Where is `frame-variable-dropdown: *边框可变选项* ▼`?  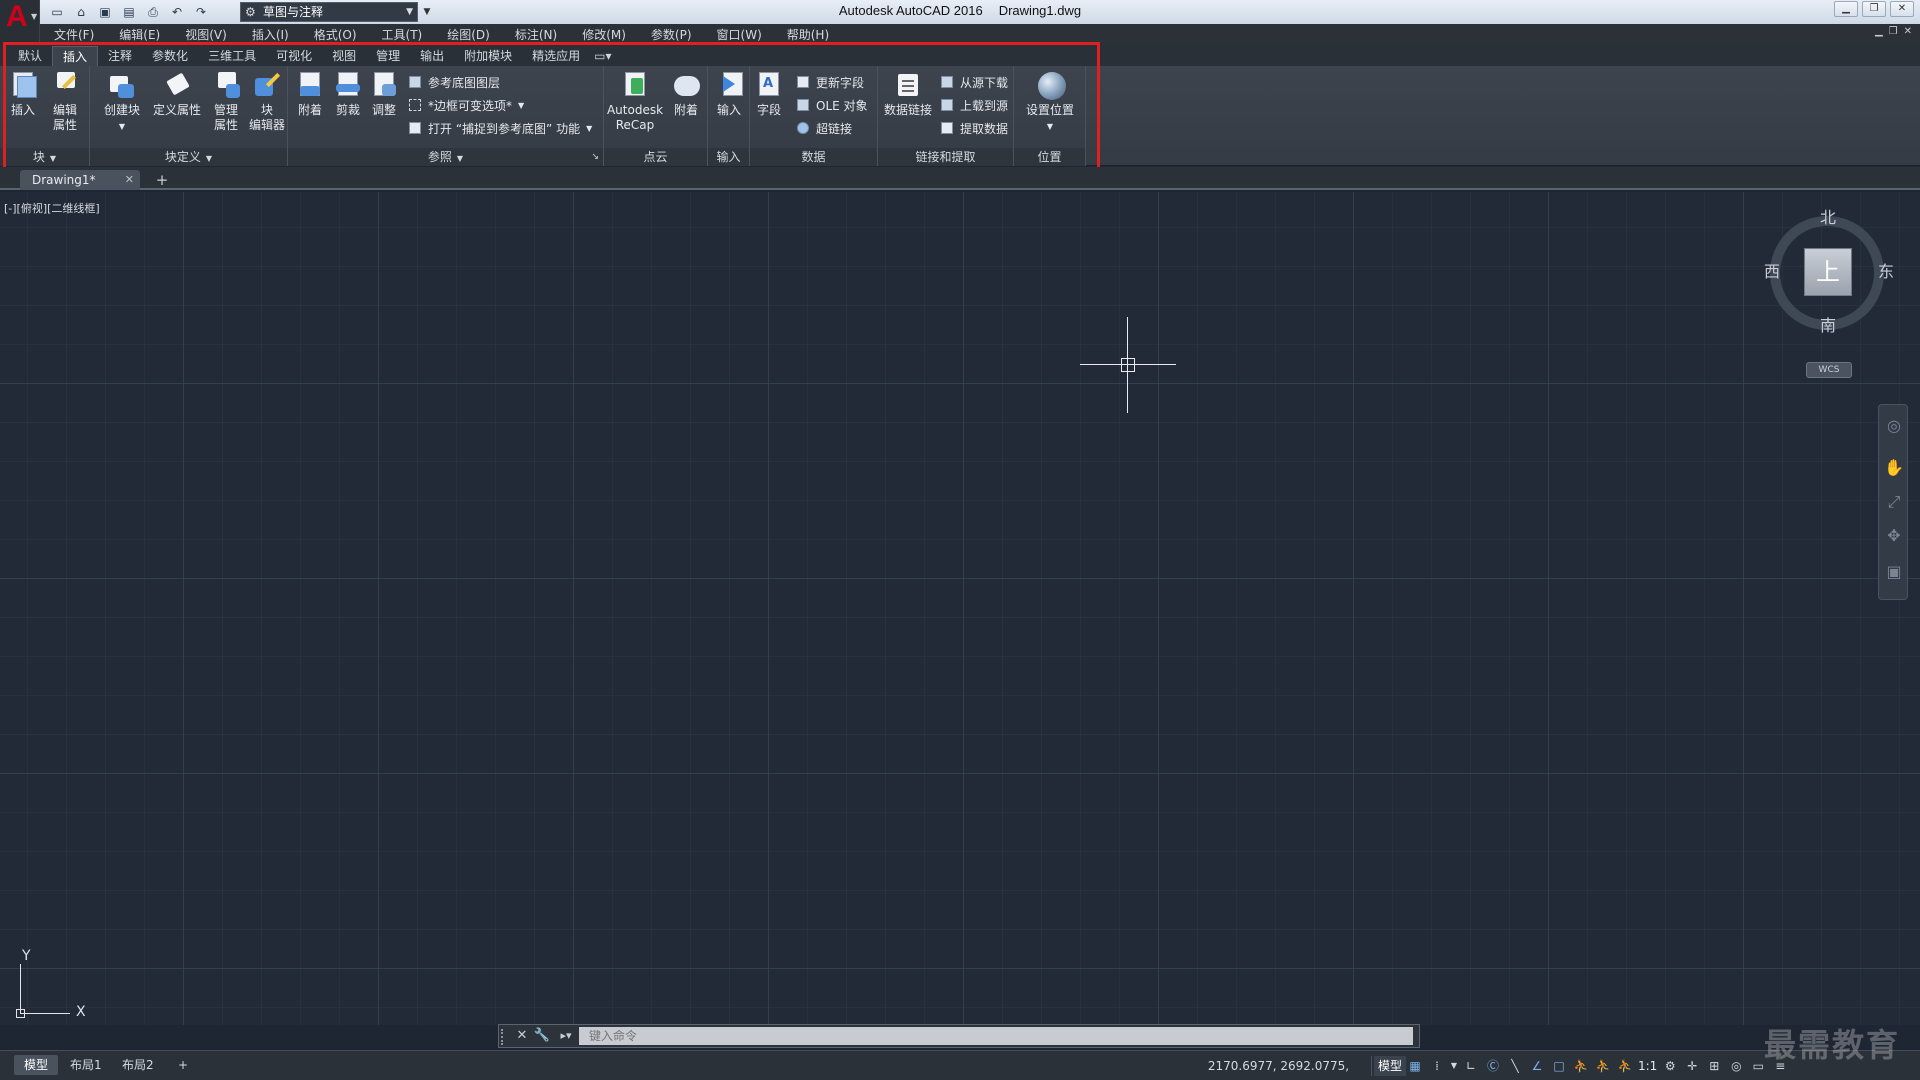
frame-variable-dropdown: *边框可变选项* ▼ is located at coordinates (466, 105).